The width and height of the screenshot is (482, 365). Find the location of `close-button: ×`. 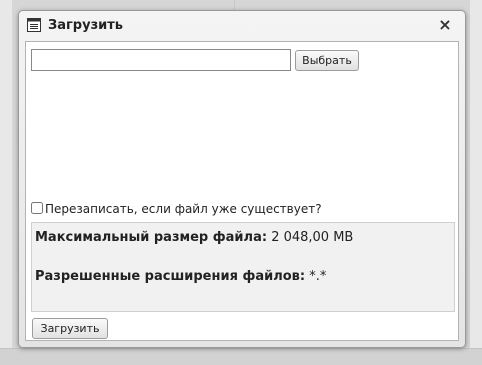

close-button: × is located at coordinates (445, 25).